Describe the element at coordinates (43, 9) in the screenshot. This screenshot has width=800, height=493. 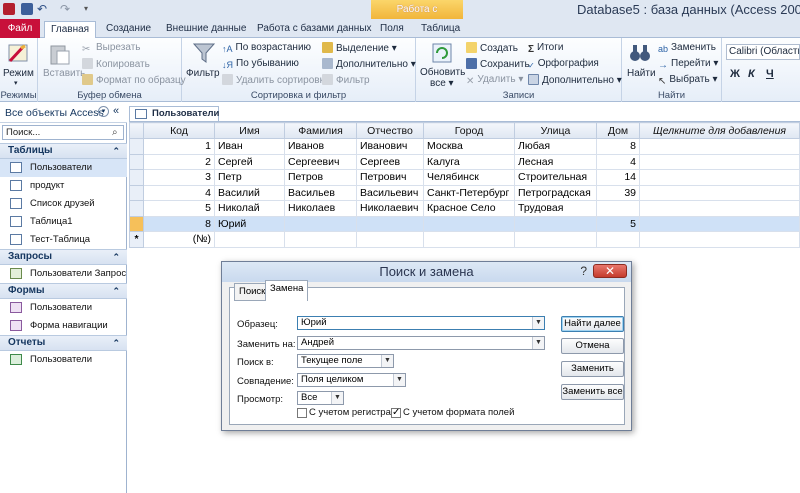
I see `undo-icon: ↶` at that location.